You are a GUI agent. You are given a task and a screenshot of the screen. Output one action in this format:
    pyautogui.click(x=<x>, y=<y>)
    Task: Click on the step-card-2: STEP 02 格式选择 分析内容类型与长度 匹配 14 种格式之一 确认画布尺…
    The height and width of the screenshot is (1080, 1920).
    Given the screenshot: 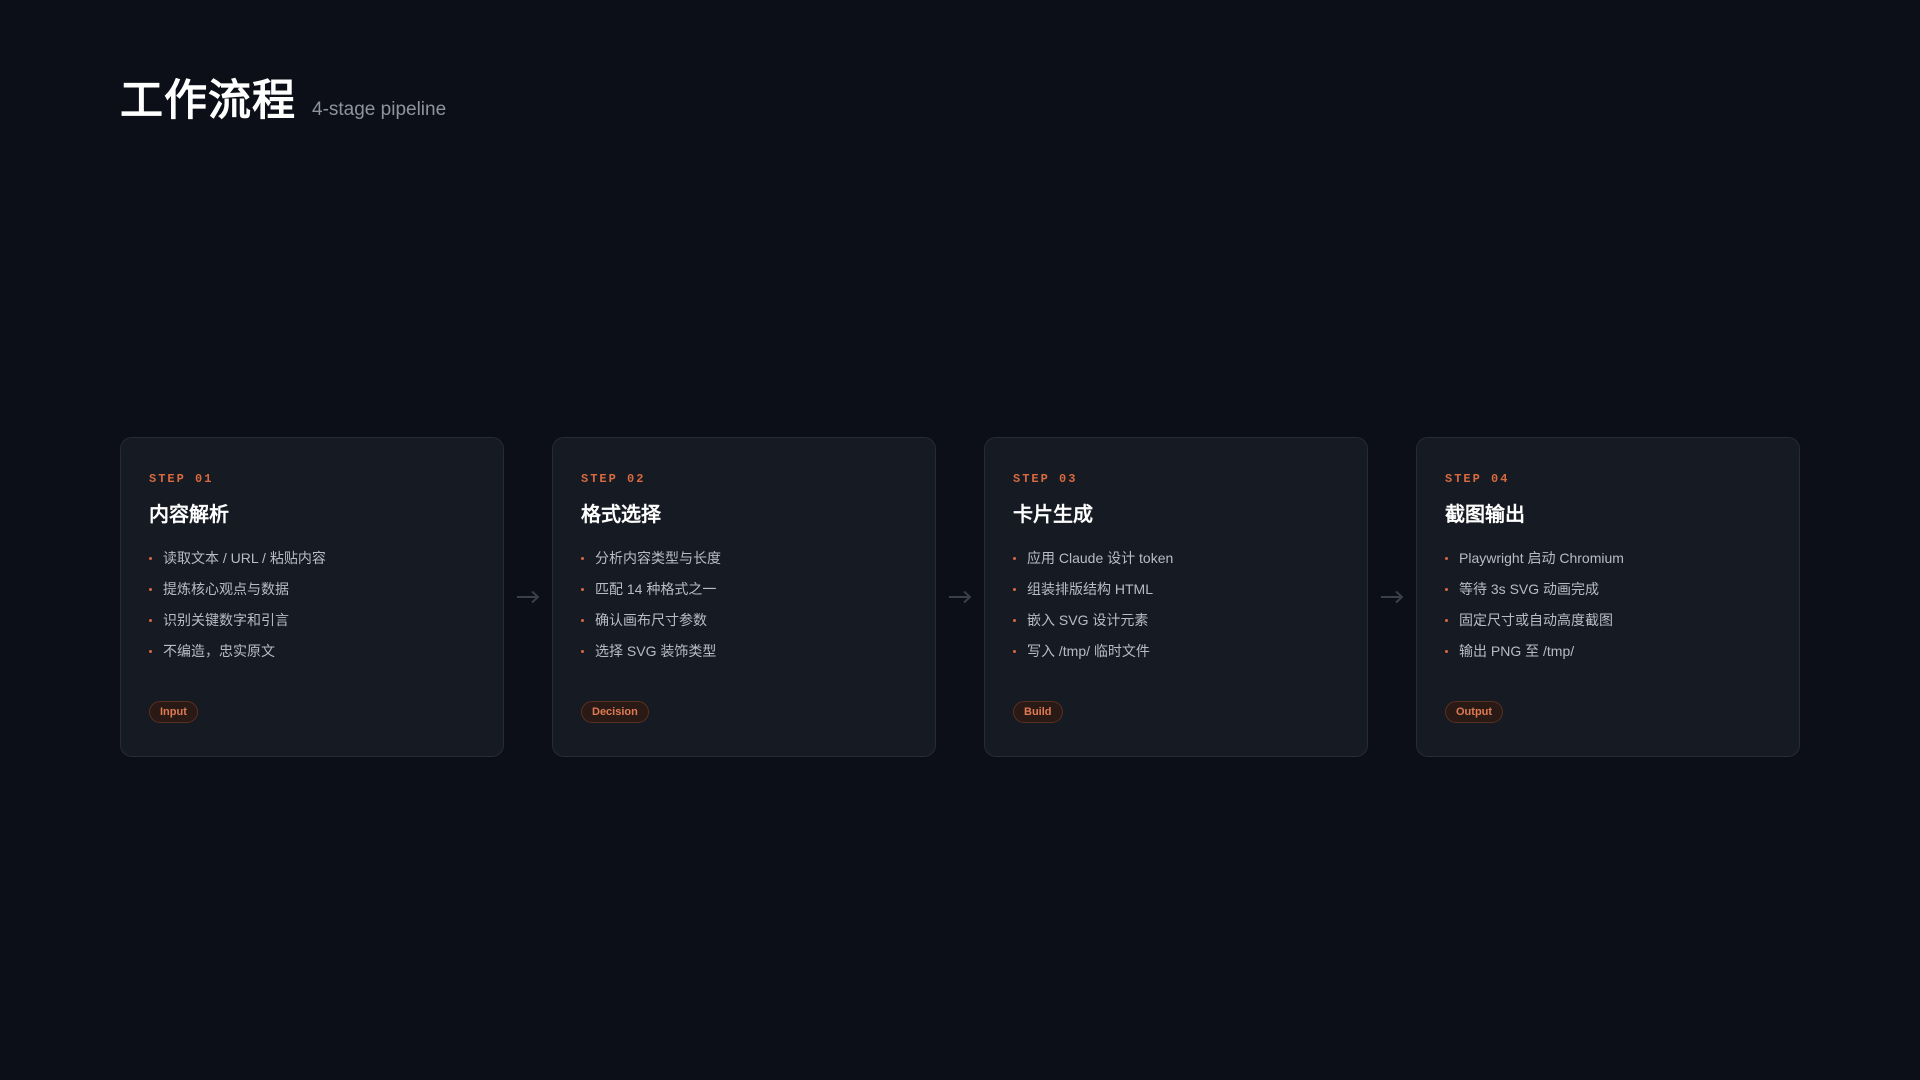 What is the action you would take?
    pyautogui.click(x=744, y=597)
    